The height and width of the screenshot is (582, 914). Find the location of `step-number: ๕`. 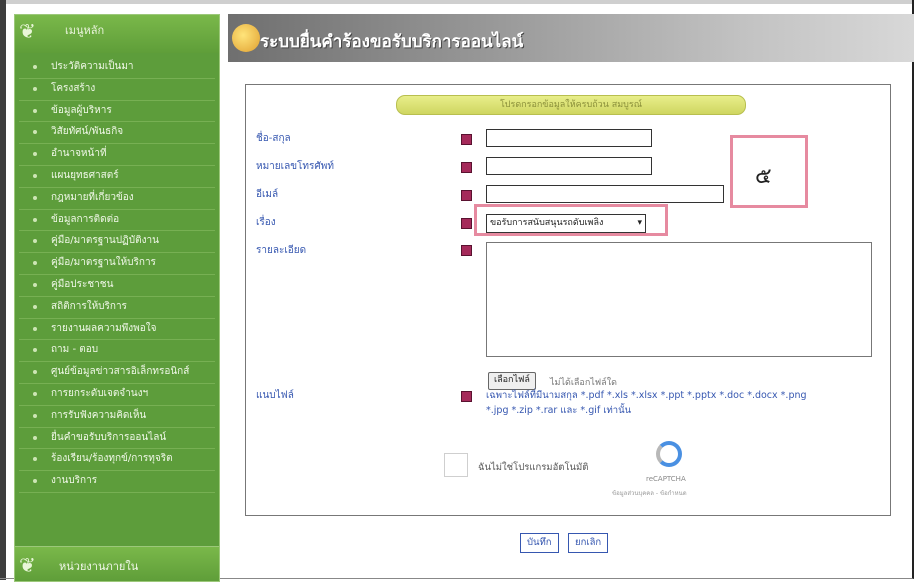

step-number: ๕ is located at coordinates (763, 176).